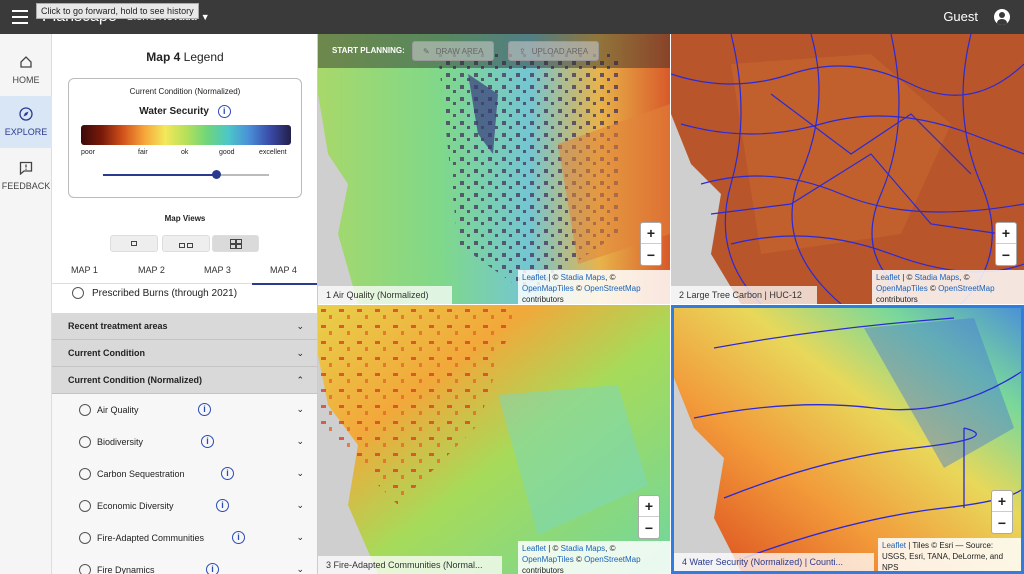 The width and height of the screenshot is (1024, 574). What do you see at coordinates (897, 299) in the screenshot?
I see `contributors-text: contributors` at bounding box center [897, 299].